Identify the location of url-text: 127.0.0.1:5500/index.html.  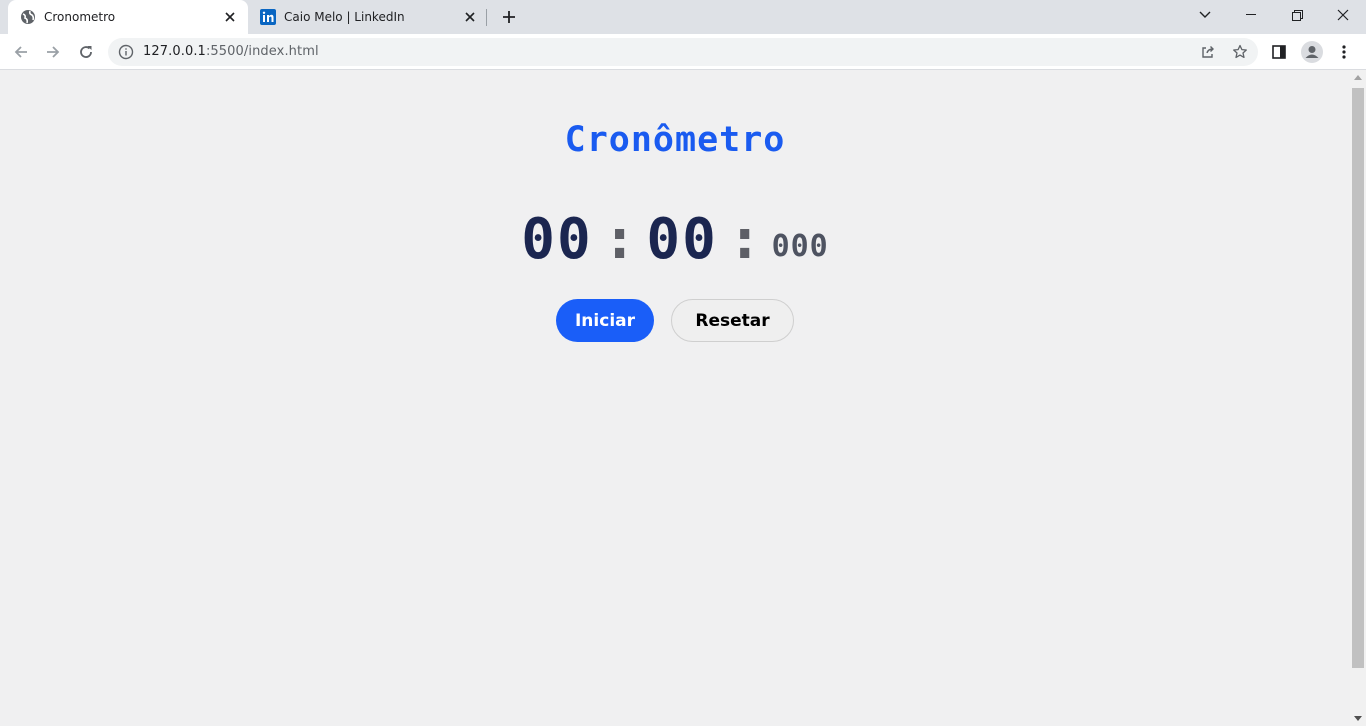
(231, 51).